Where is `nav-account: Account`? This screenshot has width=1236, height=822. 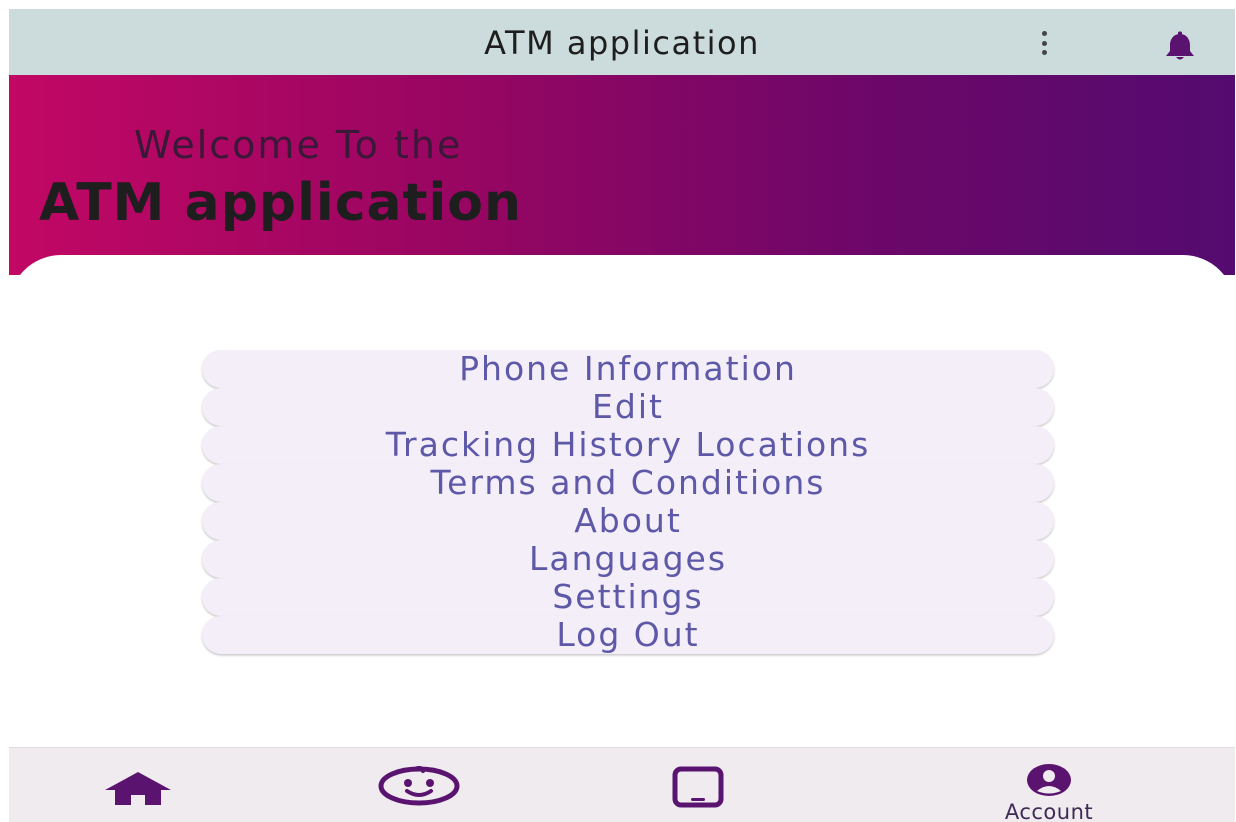
nav-account: Account is located at coordinates (1049, 785).